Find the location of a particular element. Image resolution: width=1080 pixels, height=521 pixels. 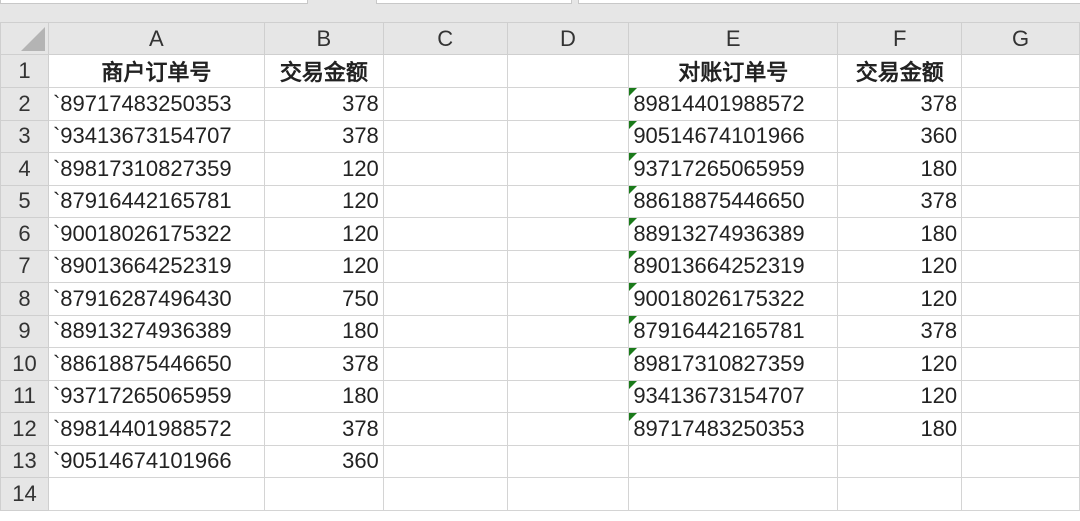

row-header-6: 6 is located at coordinates (24, 234).